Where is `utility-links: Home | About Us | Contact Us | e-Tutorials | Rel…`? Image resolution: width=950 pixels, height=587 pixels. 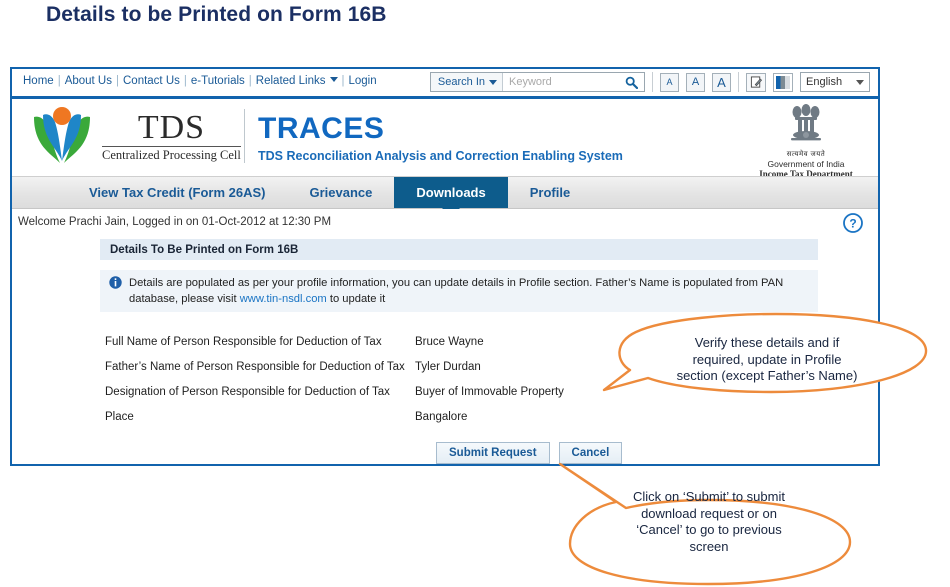 utility-links: Home | About Us | Contact Us | e-Tutorials | Rel… is located at coordinates (200, 81).